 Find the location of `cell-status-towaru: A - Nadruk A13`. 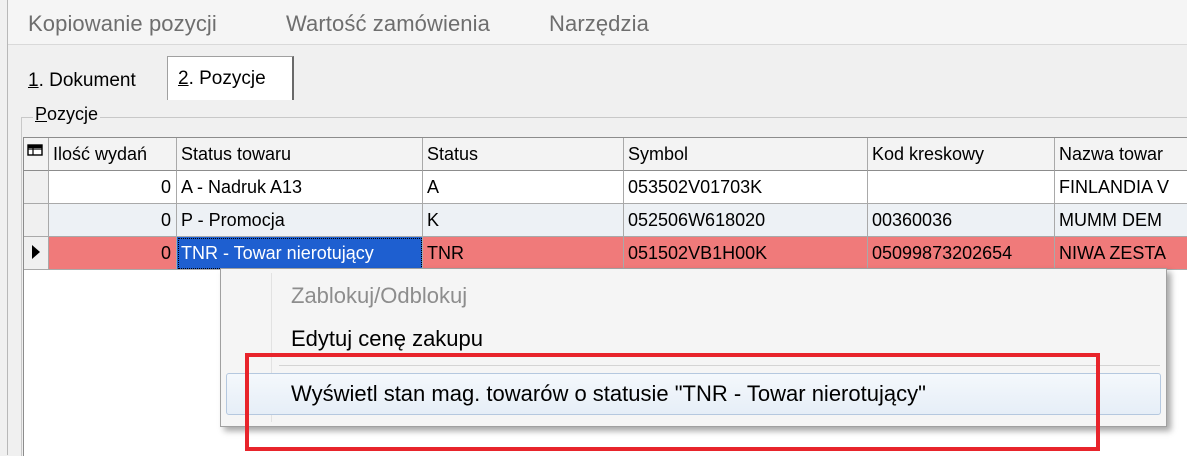

cell-status-towaru: A - Nadruk A13 is located at coordinates (300, 187).